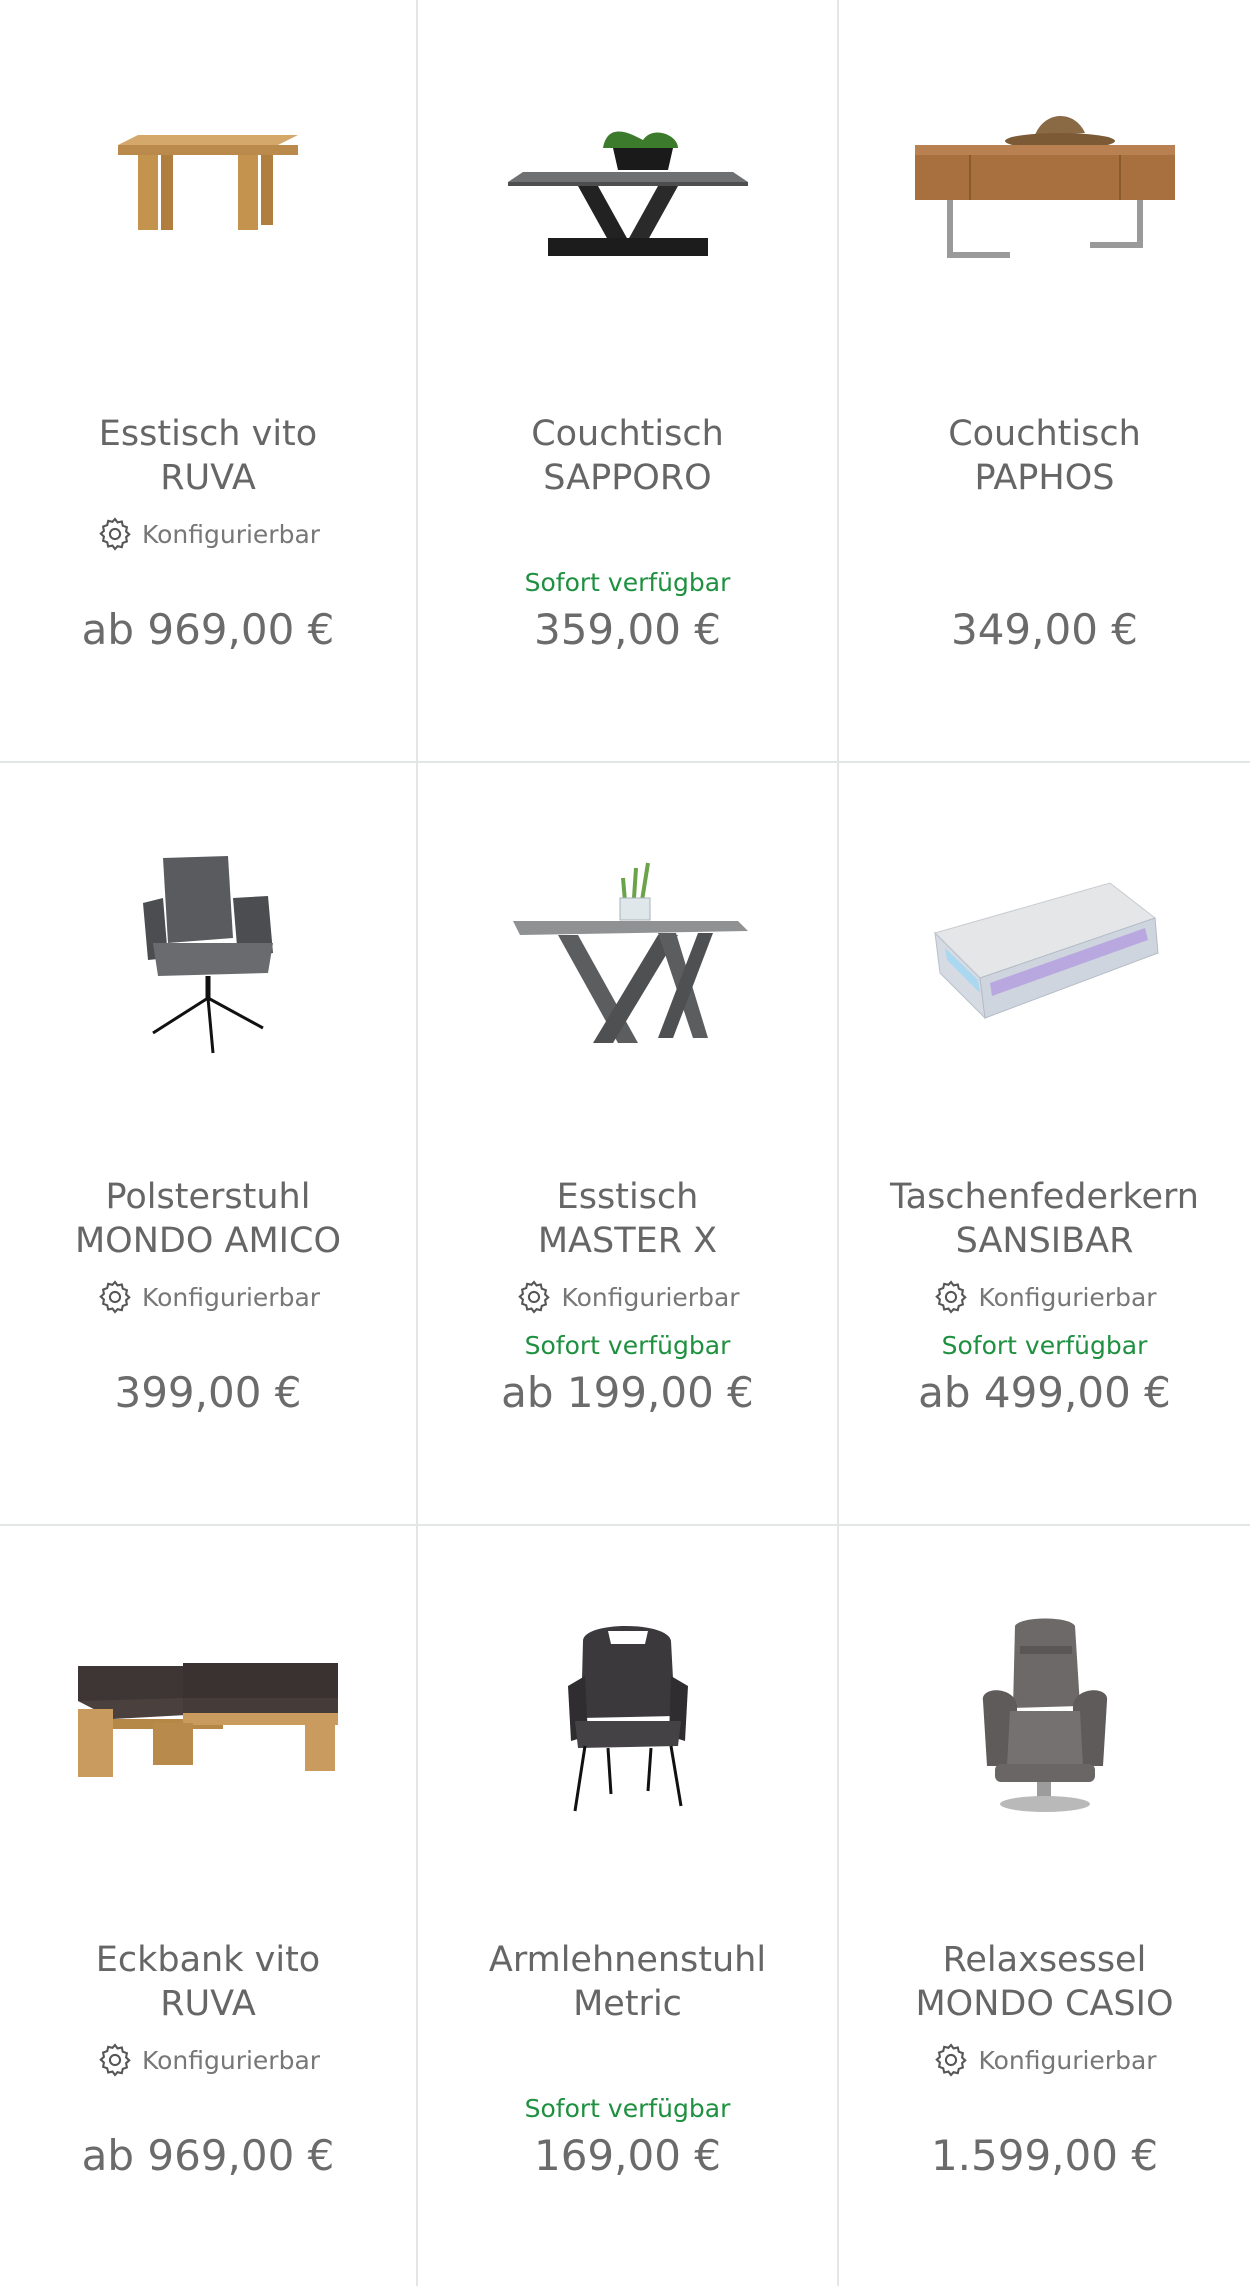 This screenshot has width=1250, height=2286. I want to click on product-price: 1.599,00 €, so click(1044, 2155).